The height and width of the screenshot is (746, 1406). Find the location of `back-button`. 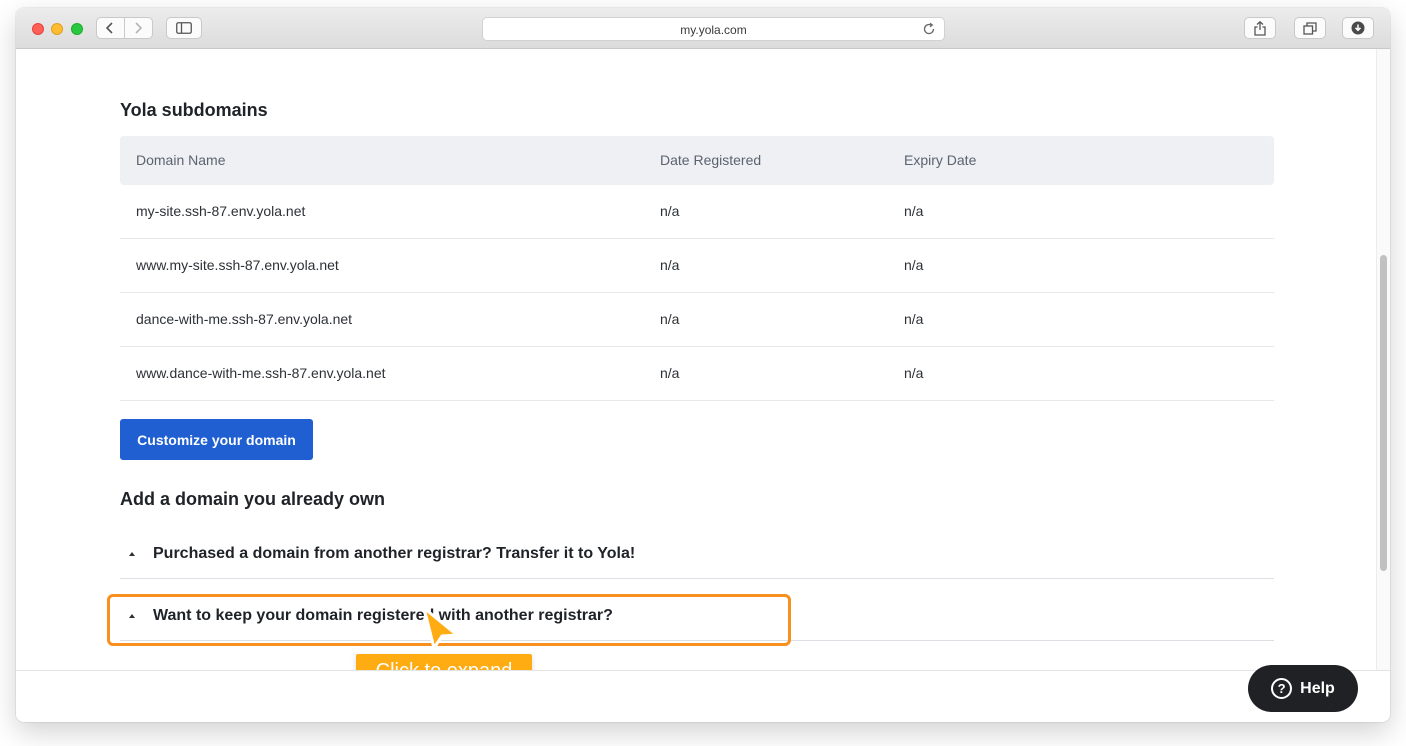

back-button is located at coordinates (111, 28).